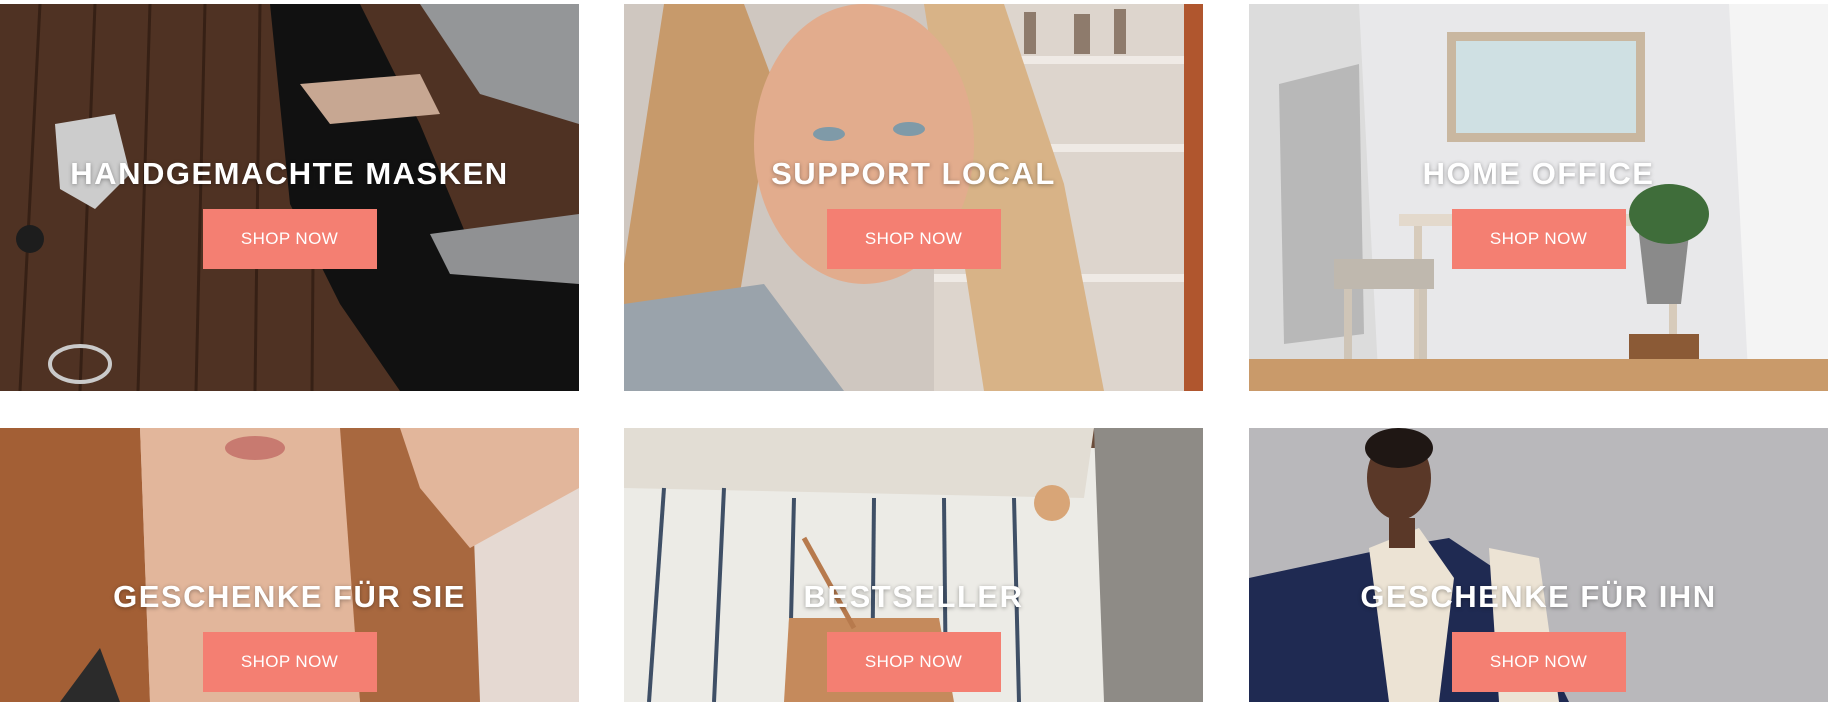 The image size is (1830, 702). What do you see at coordinates (913, 596) in the screenshot?
I see `tile-title: BESTSELLER` at bounding box center [913, 596].